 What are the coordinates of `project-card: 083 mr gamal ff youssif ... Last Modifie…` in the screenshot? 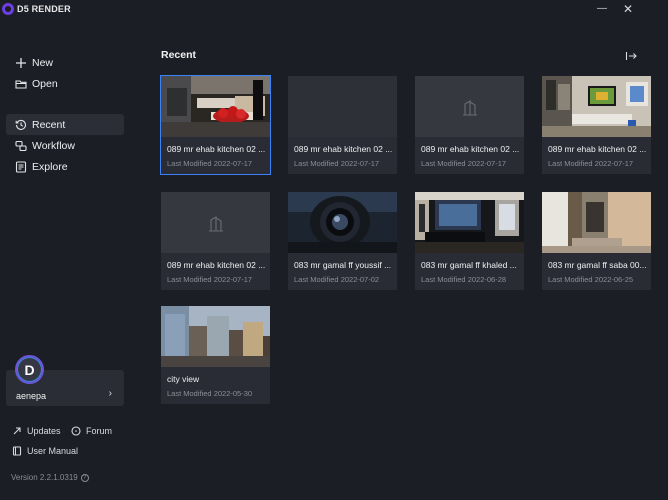 It's located at (342, 241).